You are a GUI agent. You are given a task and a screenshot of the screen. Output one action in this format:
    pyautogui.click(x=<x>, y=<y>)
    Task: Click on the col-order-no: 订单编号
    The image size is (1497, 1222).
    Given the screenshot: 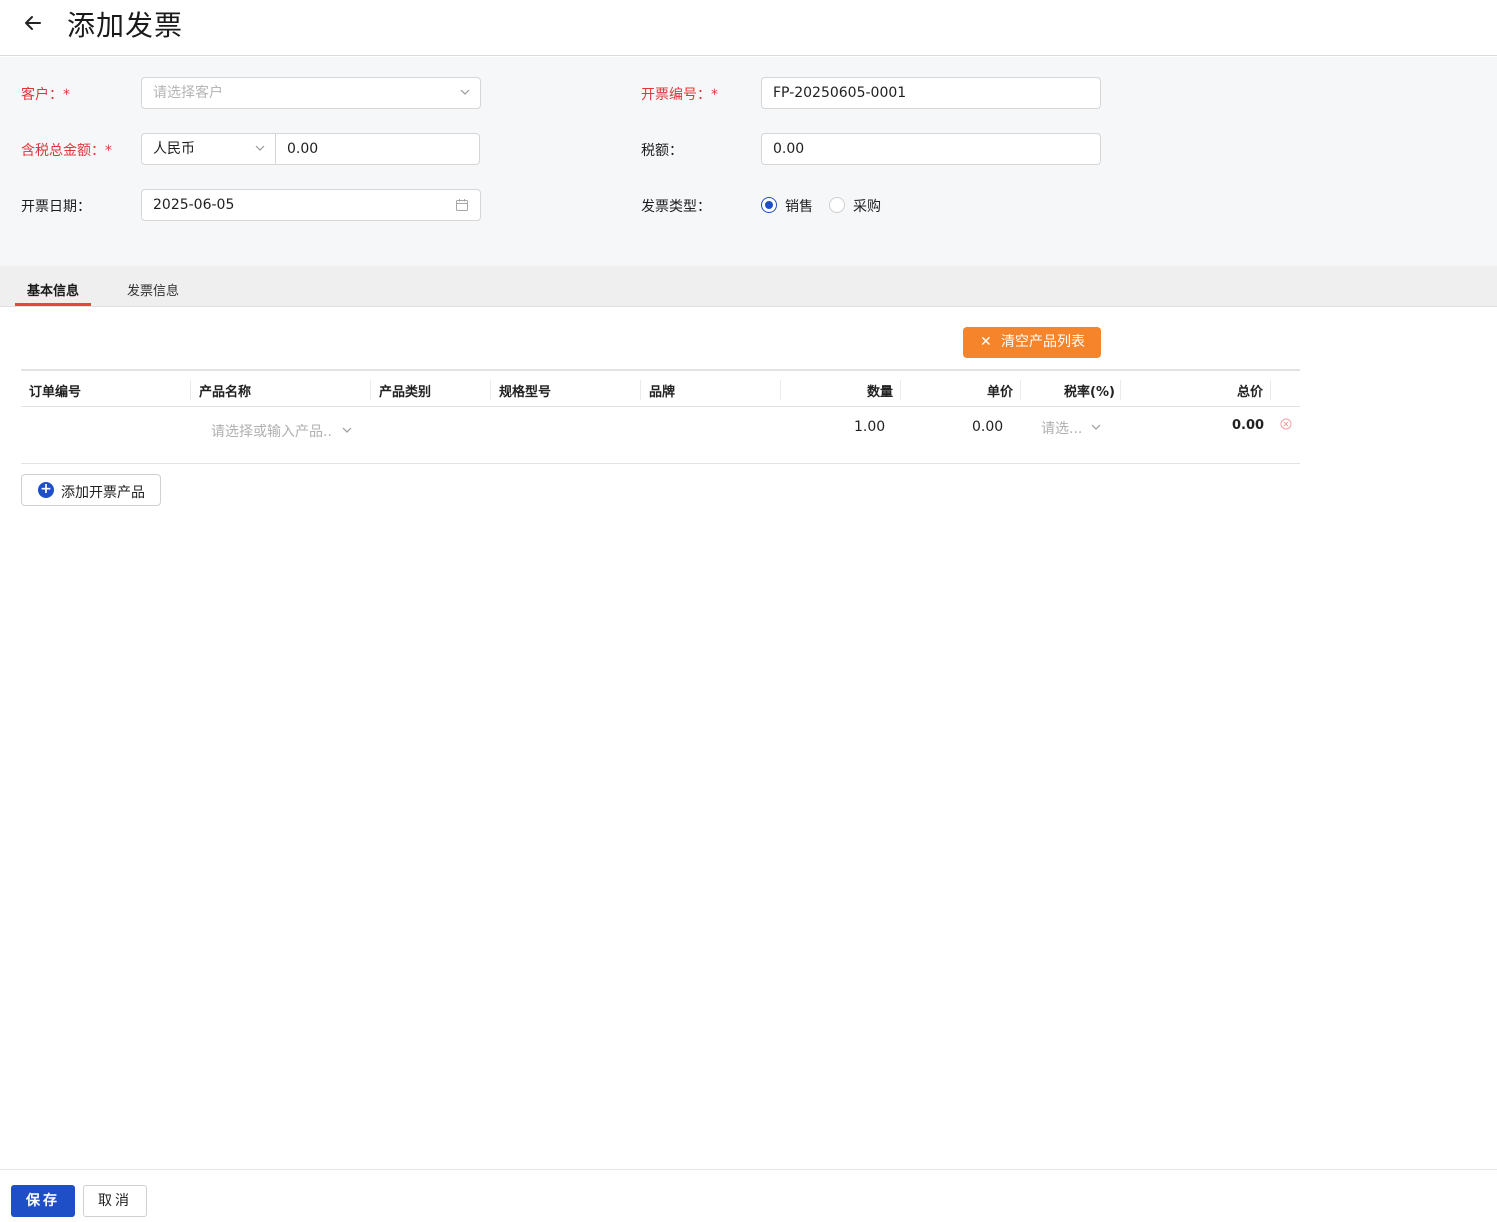 What is the action you would take?
    pyautogui.click(x=55, y=392)
    